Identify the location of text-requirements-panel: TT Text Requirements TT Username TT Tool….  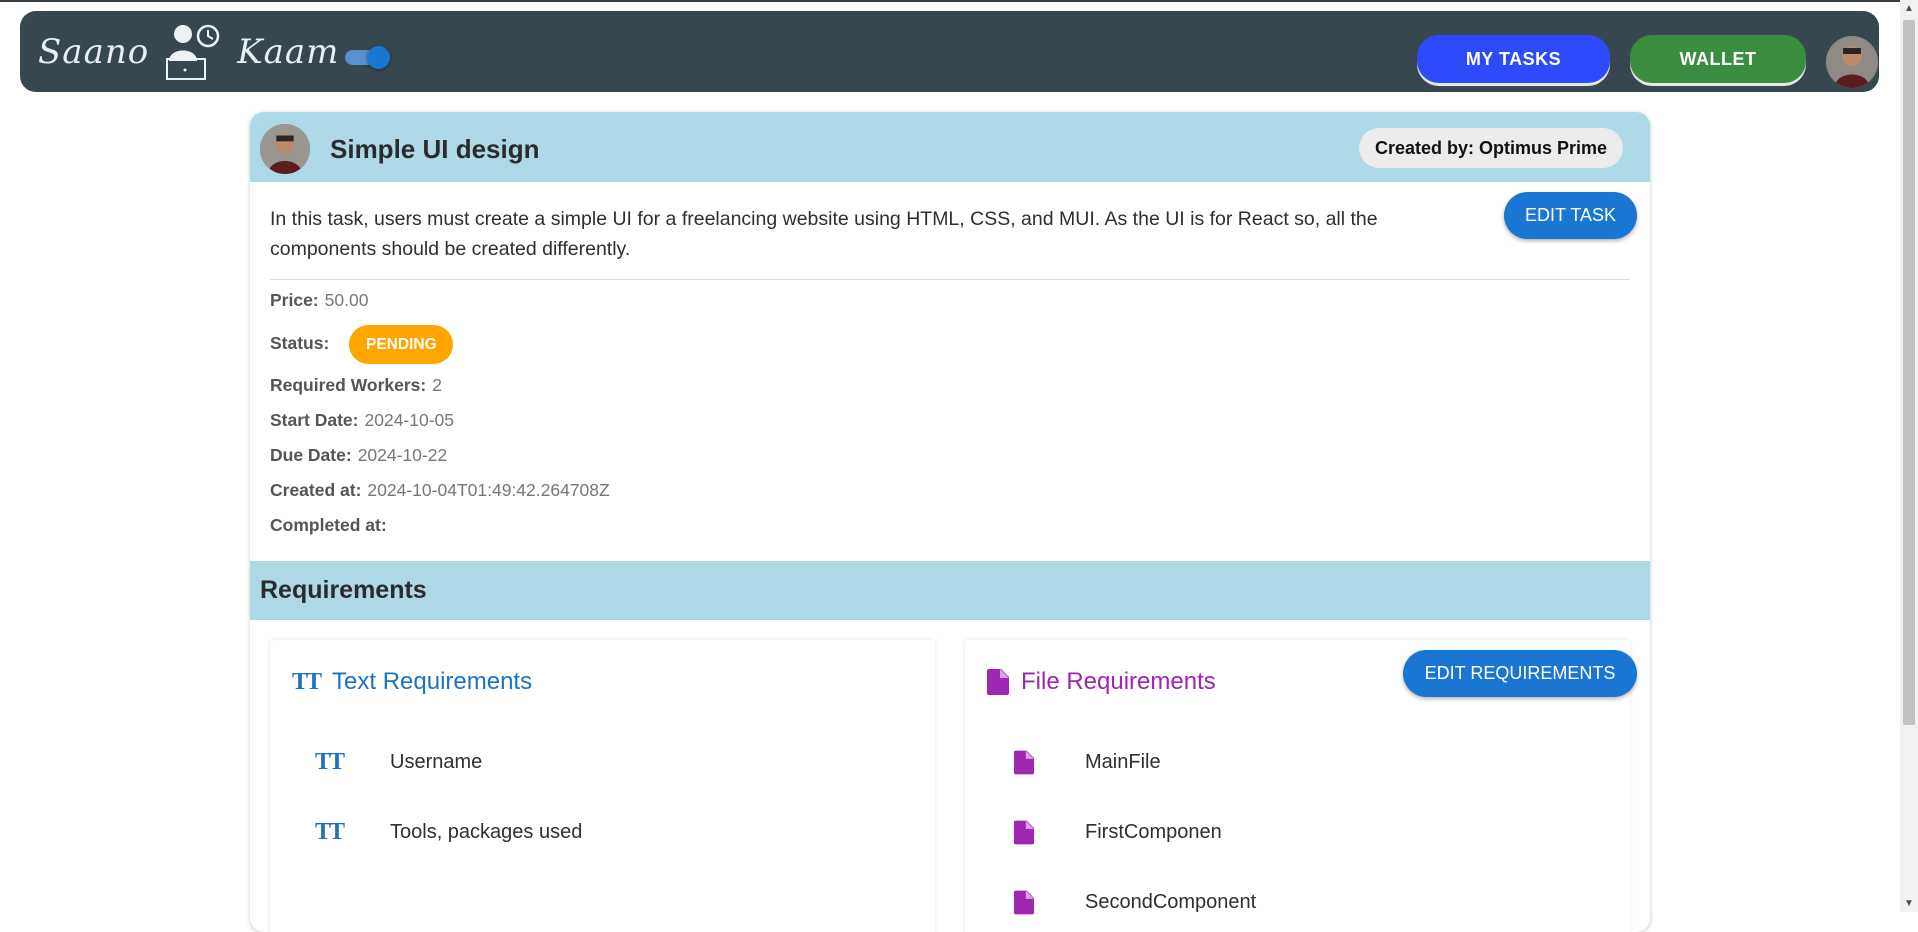
(602, 786).